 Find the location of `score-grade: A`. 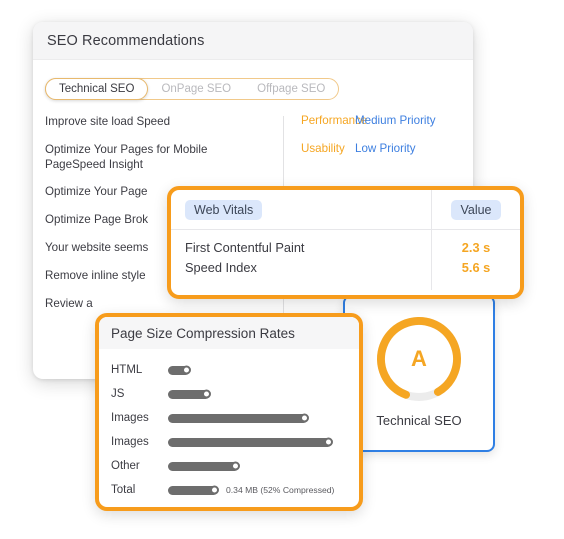

score-grade: A is located at coordinates (419, 358).